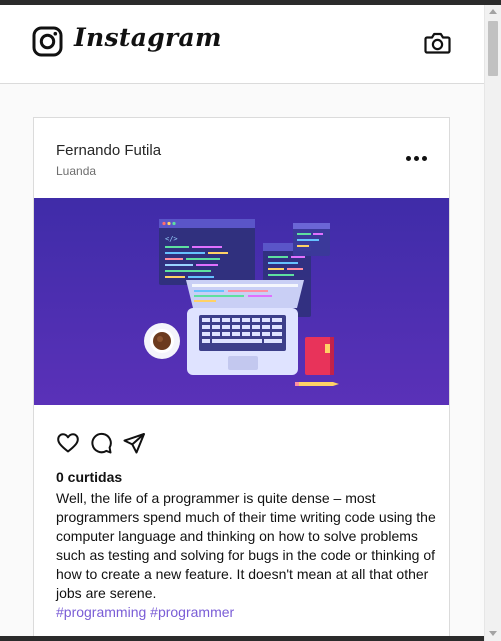 The height and width of the screenshot is (641, 501). Describe the element at coordinates (148, 37) in the screenshot. I see `brand-wordmark: Instagram` at that location.